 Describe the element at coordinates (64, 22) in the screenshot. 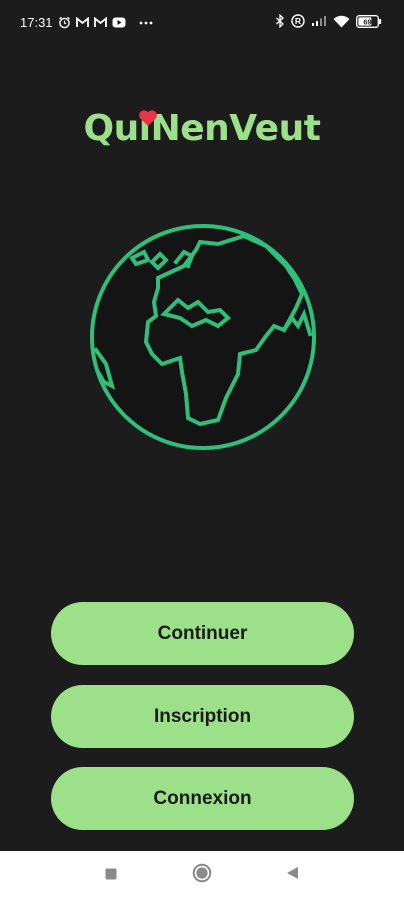

I see `alarm-icon` at that location.